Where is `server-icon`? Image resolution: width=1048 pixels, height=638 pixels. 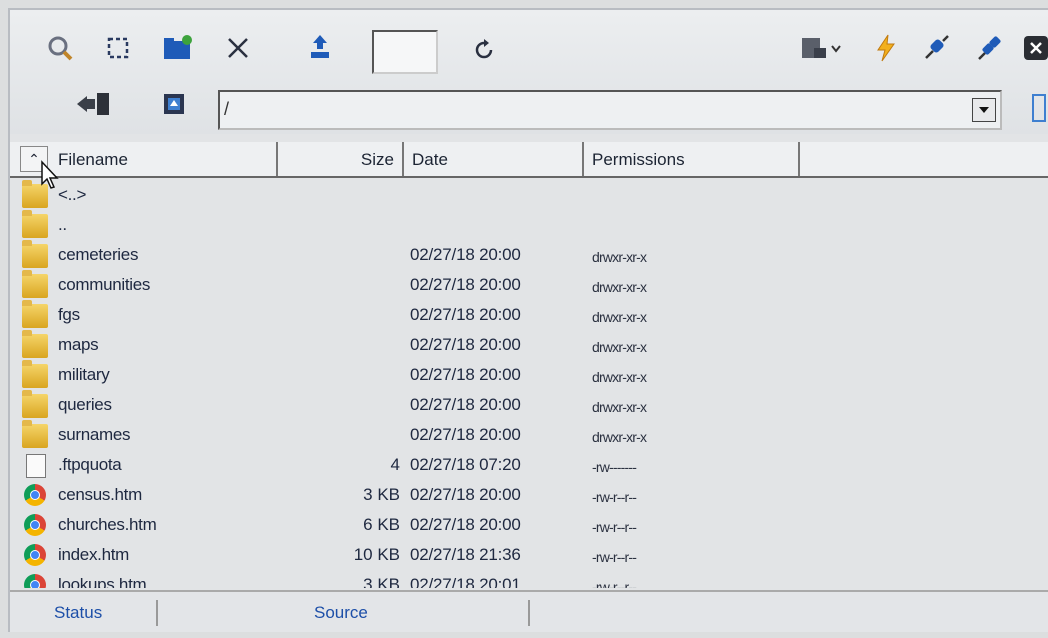
server-icon is located at coordinates (822, 48).